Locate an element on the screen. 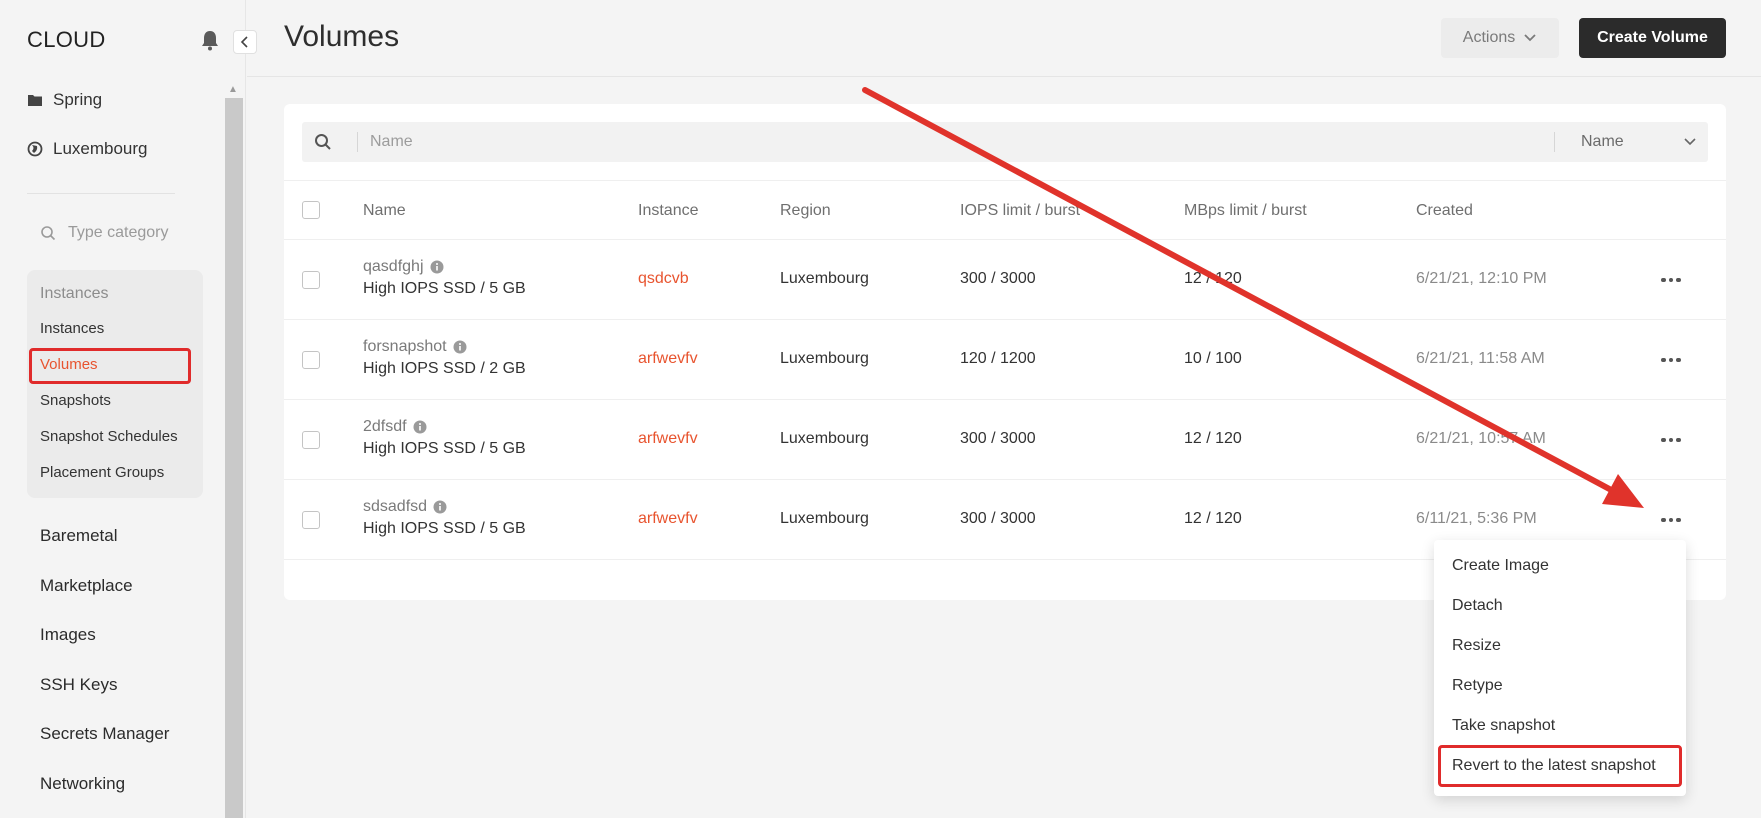 The width and height of the screenshot is (1761, 818). select-all-checkbox is located at coordinates (311, 210).